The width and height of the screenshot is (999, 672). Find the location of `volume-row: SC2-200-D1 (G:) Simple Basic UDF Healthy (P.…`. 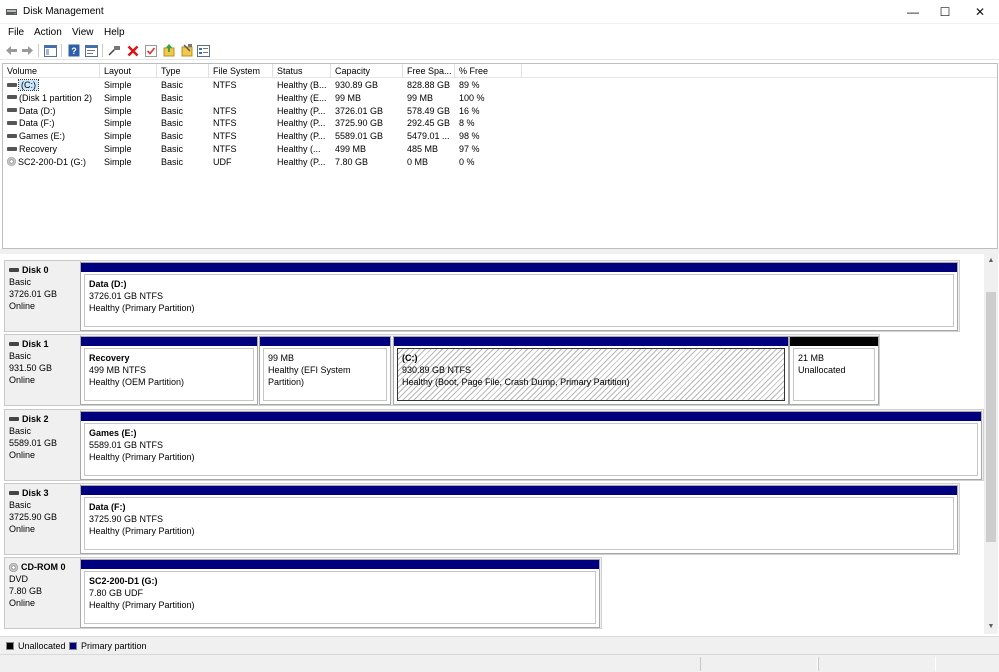

volume-row: SC2-200-D1 (G:) Simple Basic UDF Healthy (P.… is located at coordinates (500, 162).